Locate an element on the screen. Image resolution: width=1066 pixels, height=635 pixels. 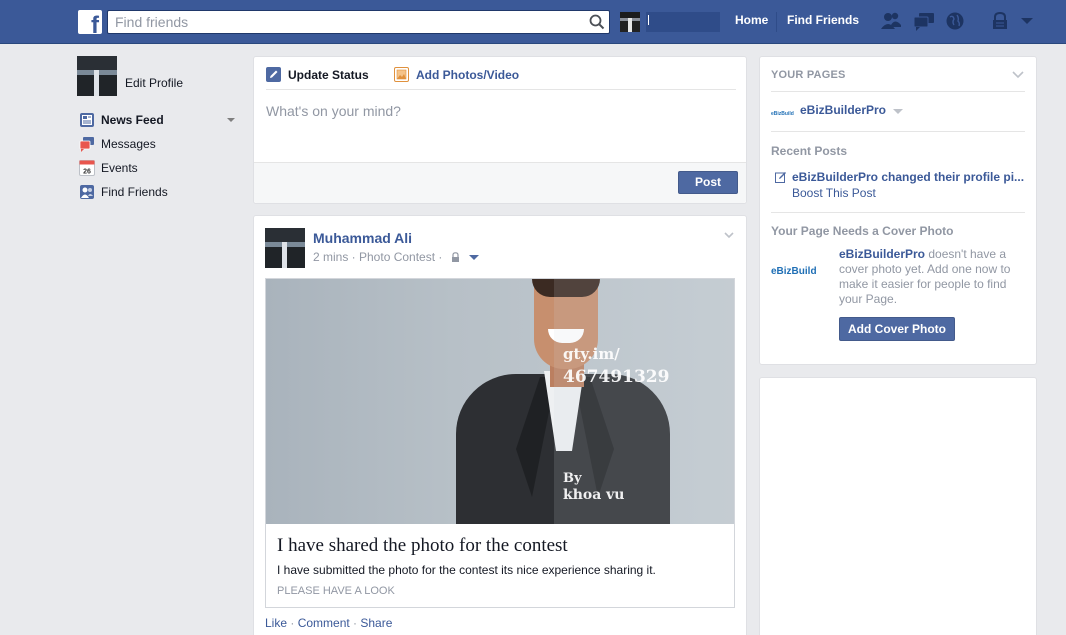
top-bar: f Home Find Friends is located at coordinates (533, 22).